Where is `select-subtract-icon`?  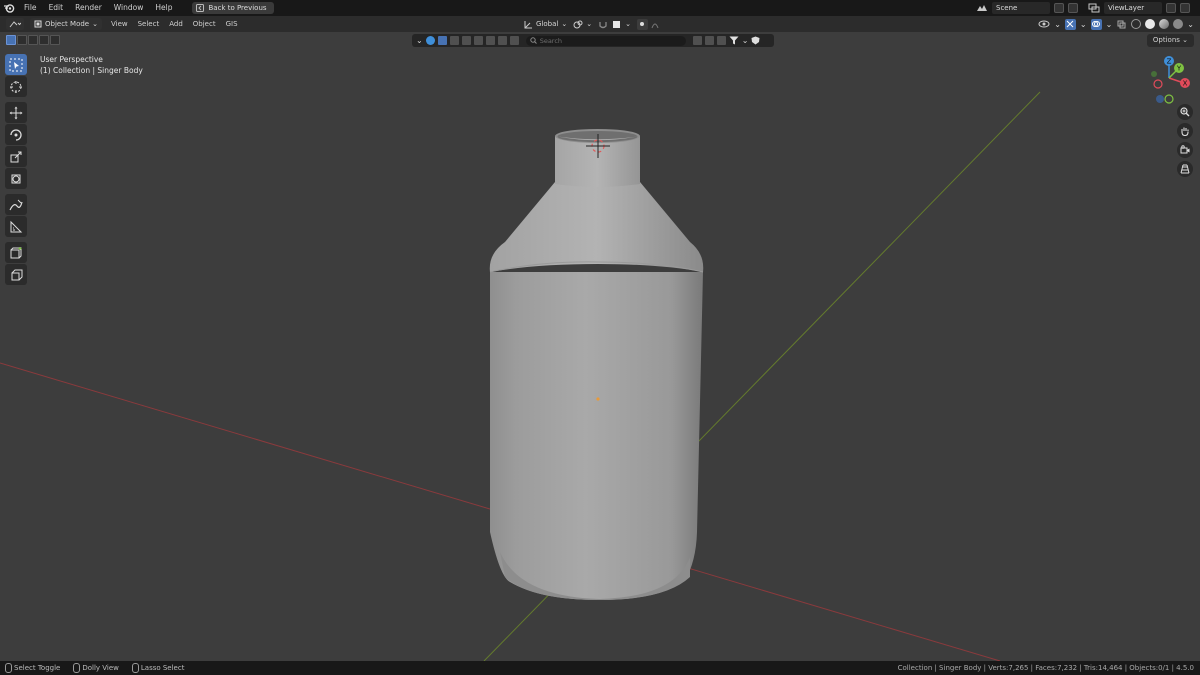 select-subtract-icon is located at coordinates (33, 40).